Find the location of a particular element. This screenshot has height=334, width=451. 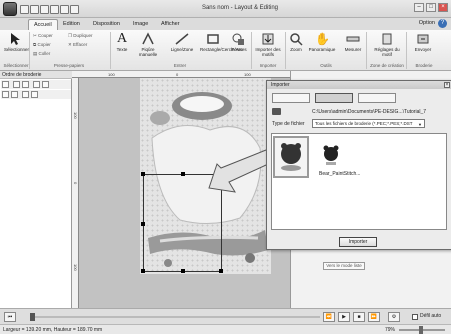

stitch-icon is located at coordinates (148, 38).